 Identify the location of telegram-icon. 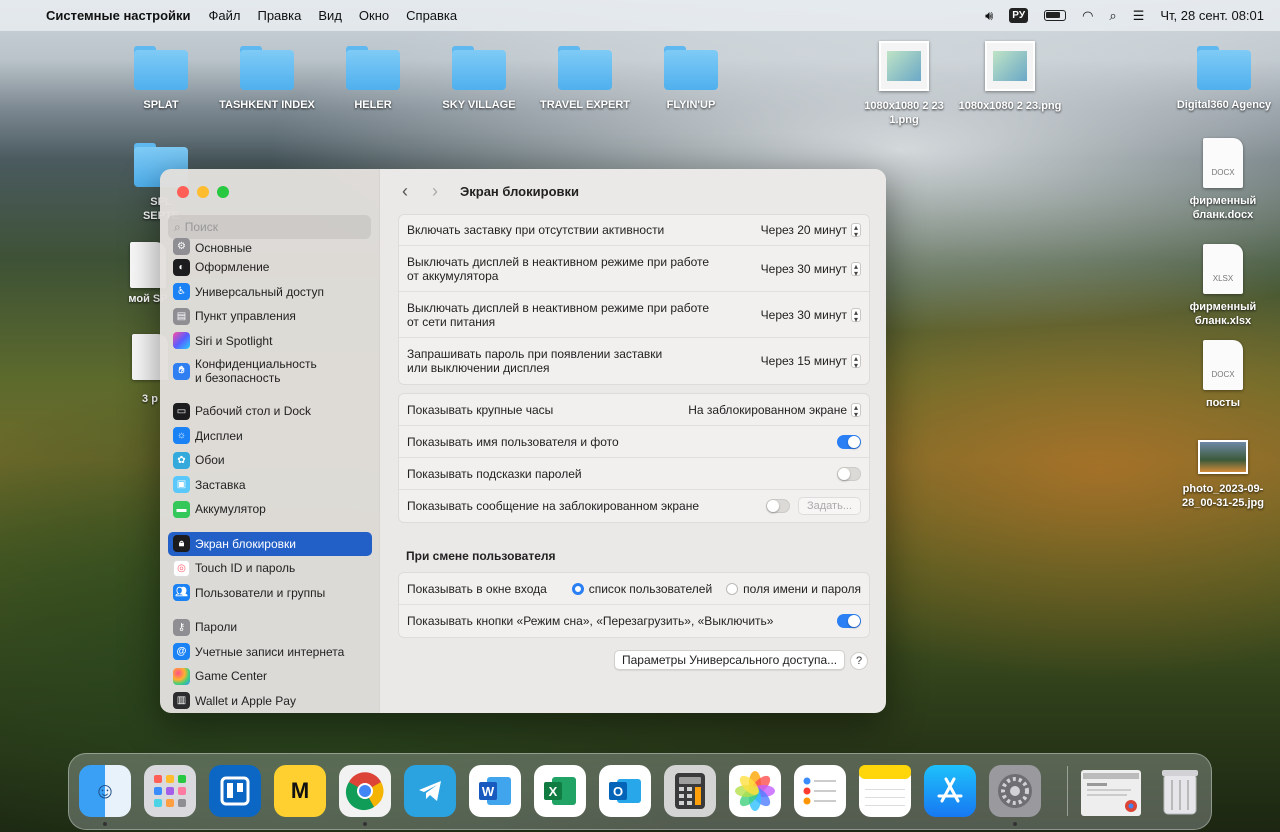
(430, 791).